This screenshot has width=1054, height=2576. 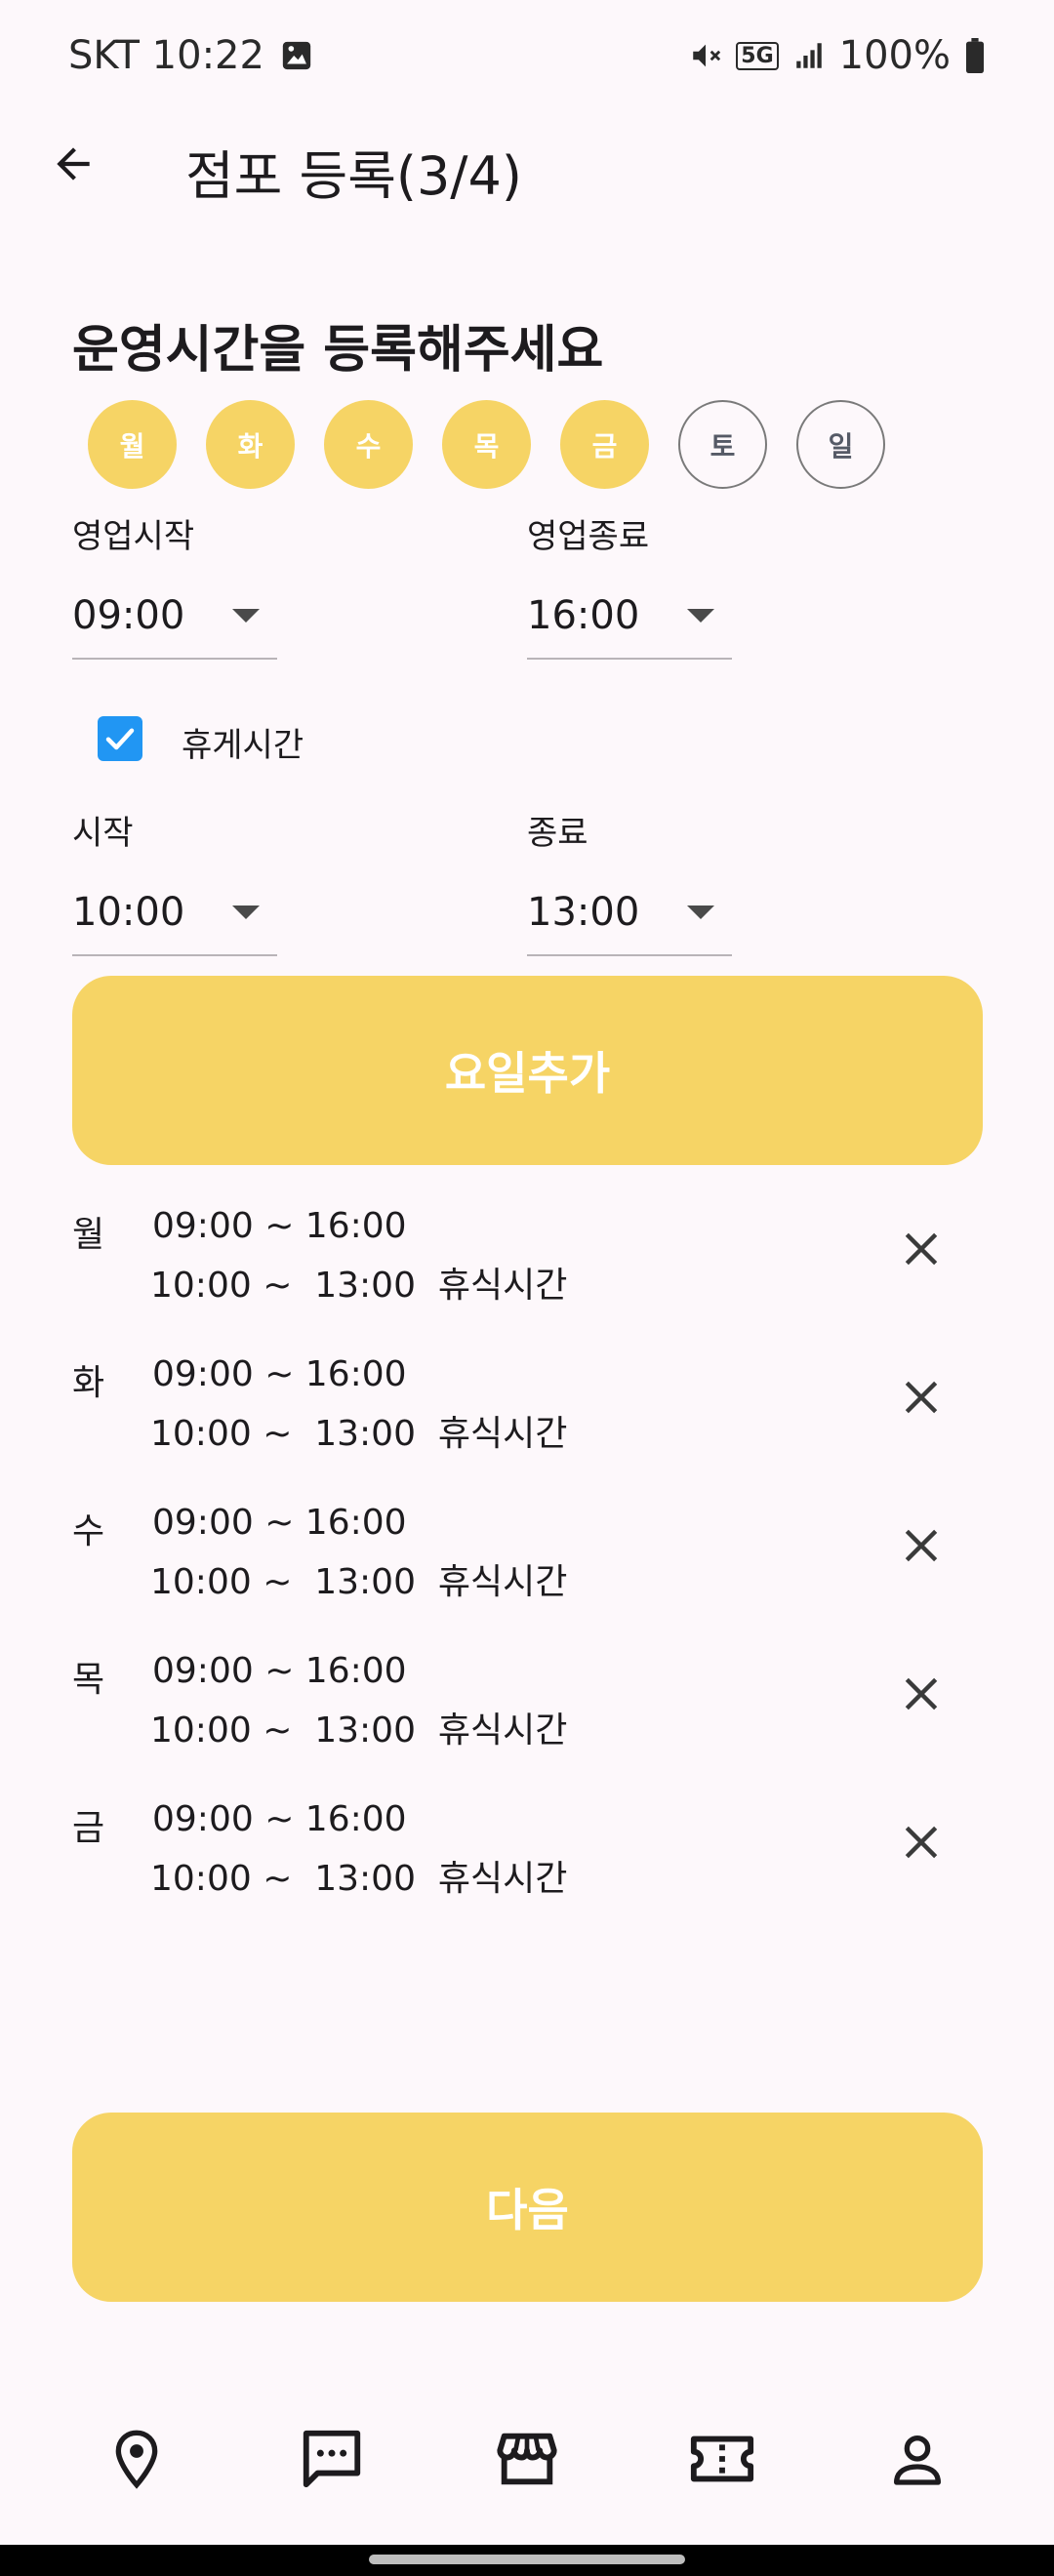 What do you see at coordinates (368, 444) in the screenshot?
I see `day-chip-wed: 수` at bounding box center [368, 444].